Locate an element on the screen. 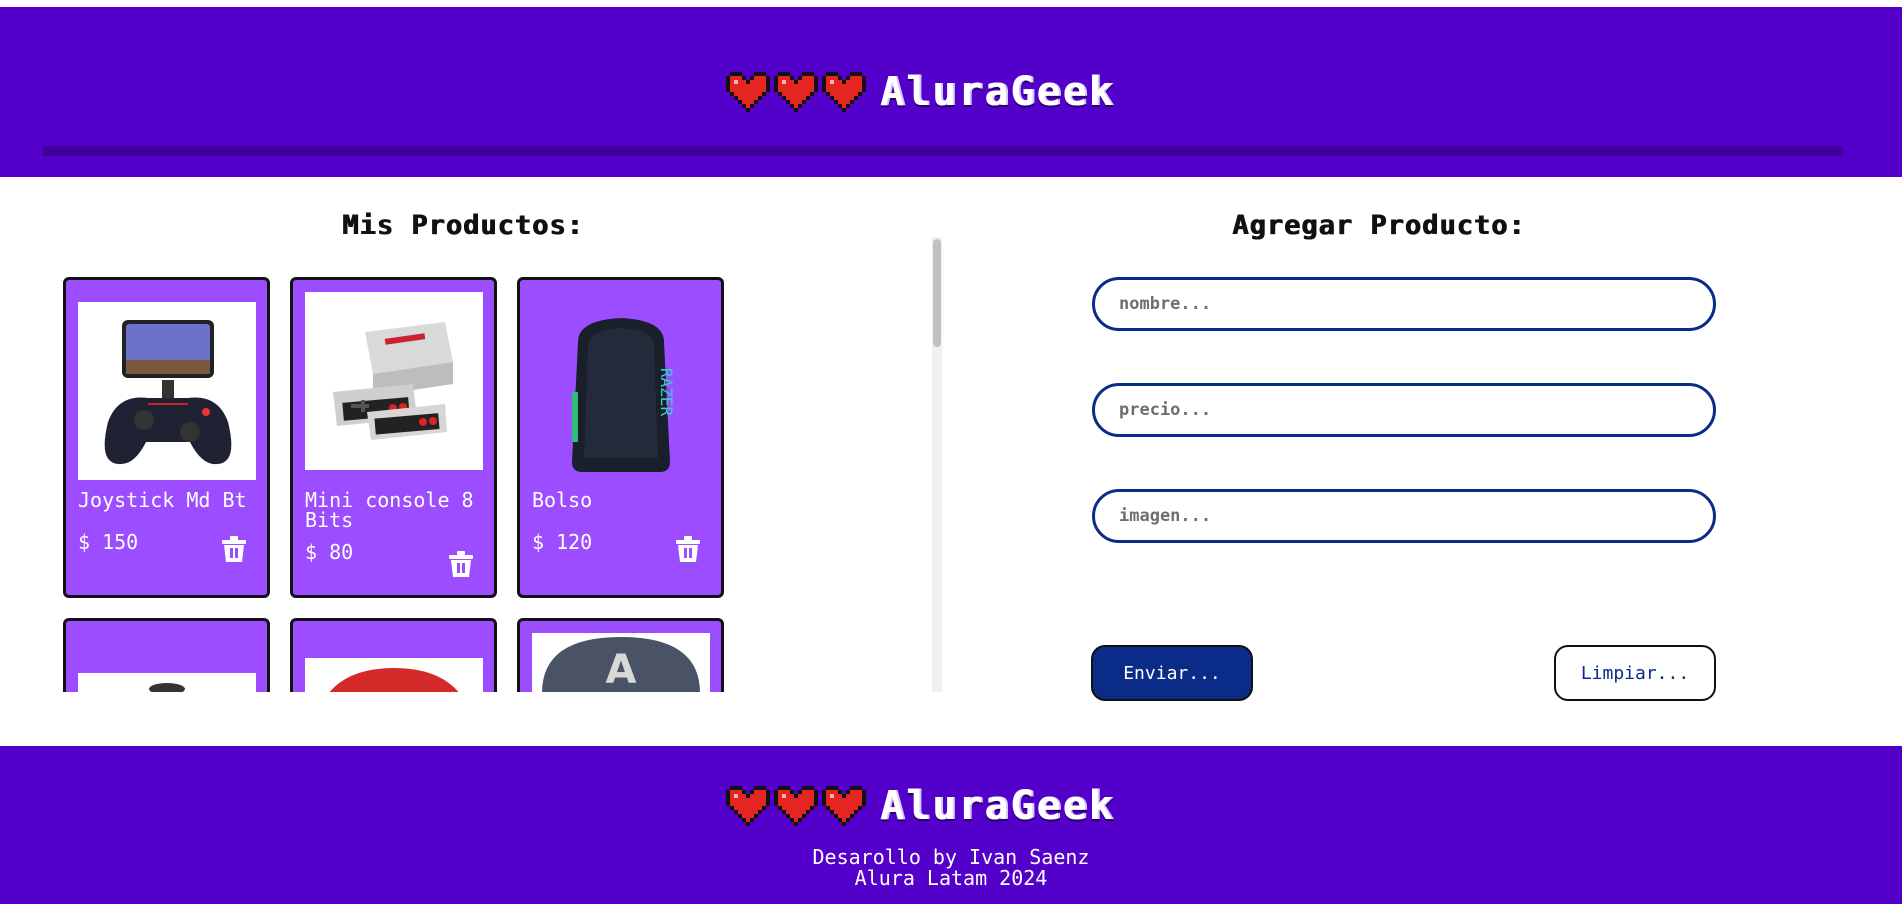 The height and width of the screenshot is (904, 1902). product-card: A is located at coordinates (620, 655).